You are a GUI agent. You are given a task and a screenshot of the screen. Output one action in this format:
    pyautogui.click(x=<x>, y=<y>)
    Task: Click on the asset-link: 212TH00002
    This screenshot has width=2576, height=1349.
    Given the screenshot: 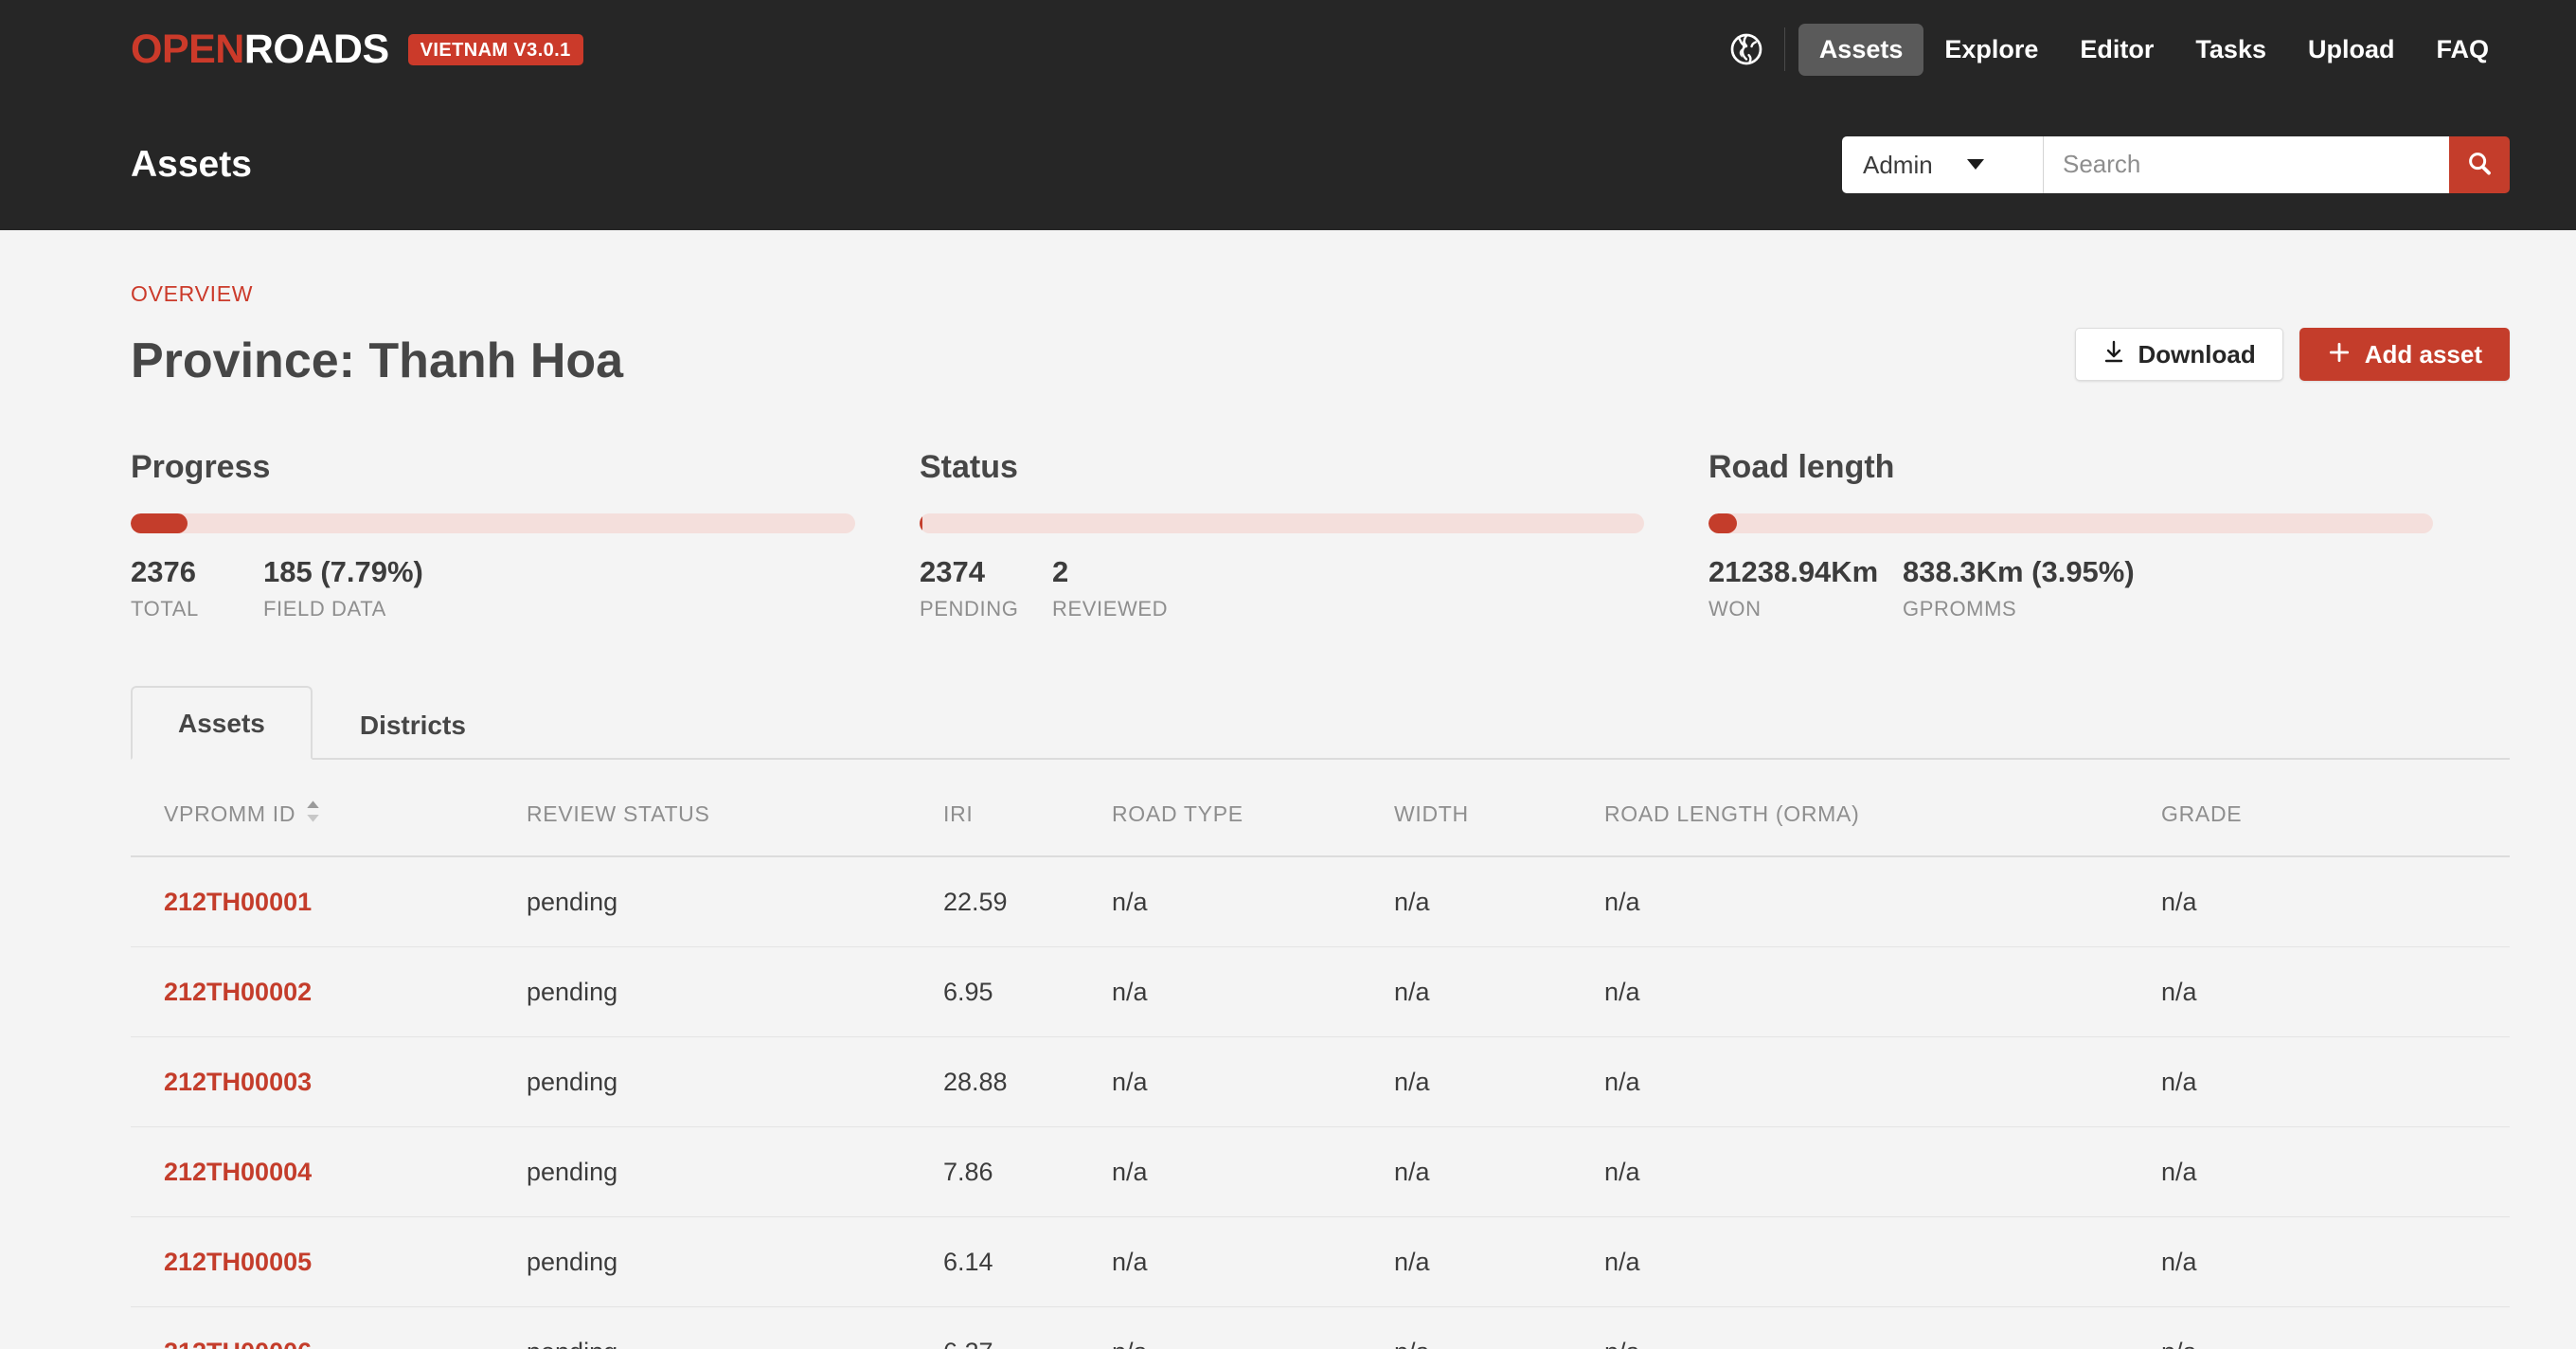 What is the action you would take?
    pyautogui.click(x=238, y=992)
    